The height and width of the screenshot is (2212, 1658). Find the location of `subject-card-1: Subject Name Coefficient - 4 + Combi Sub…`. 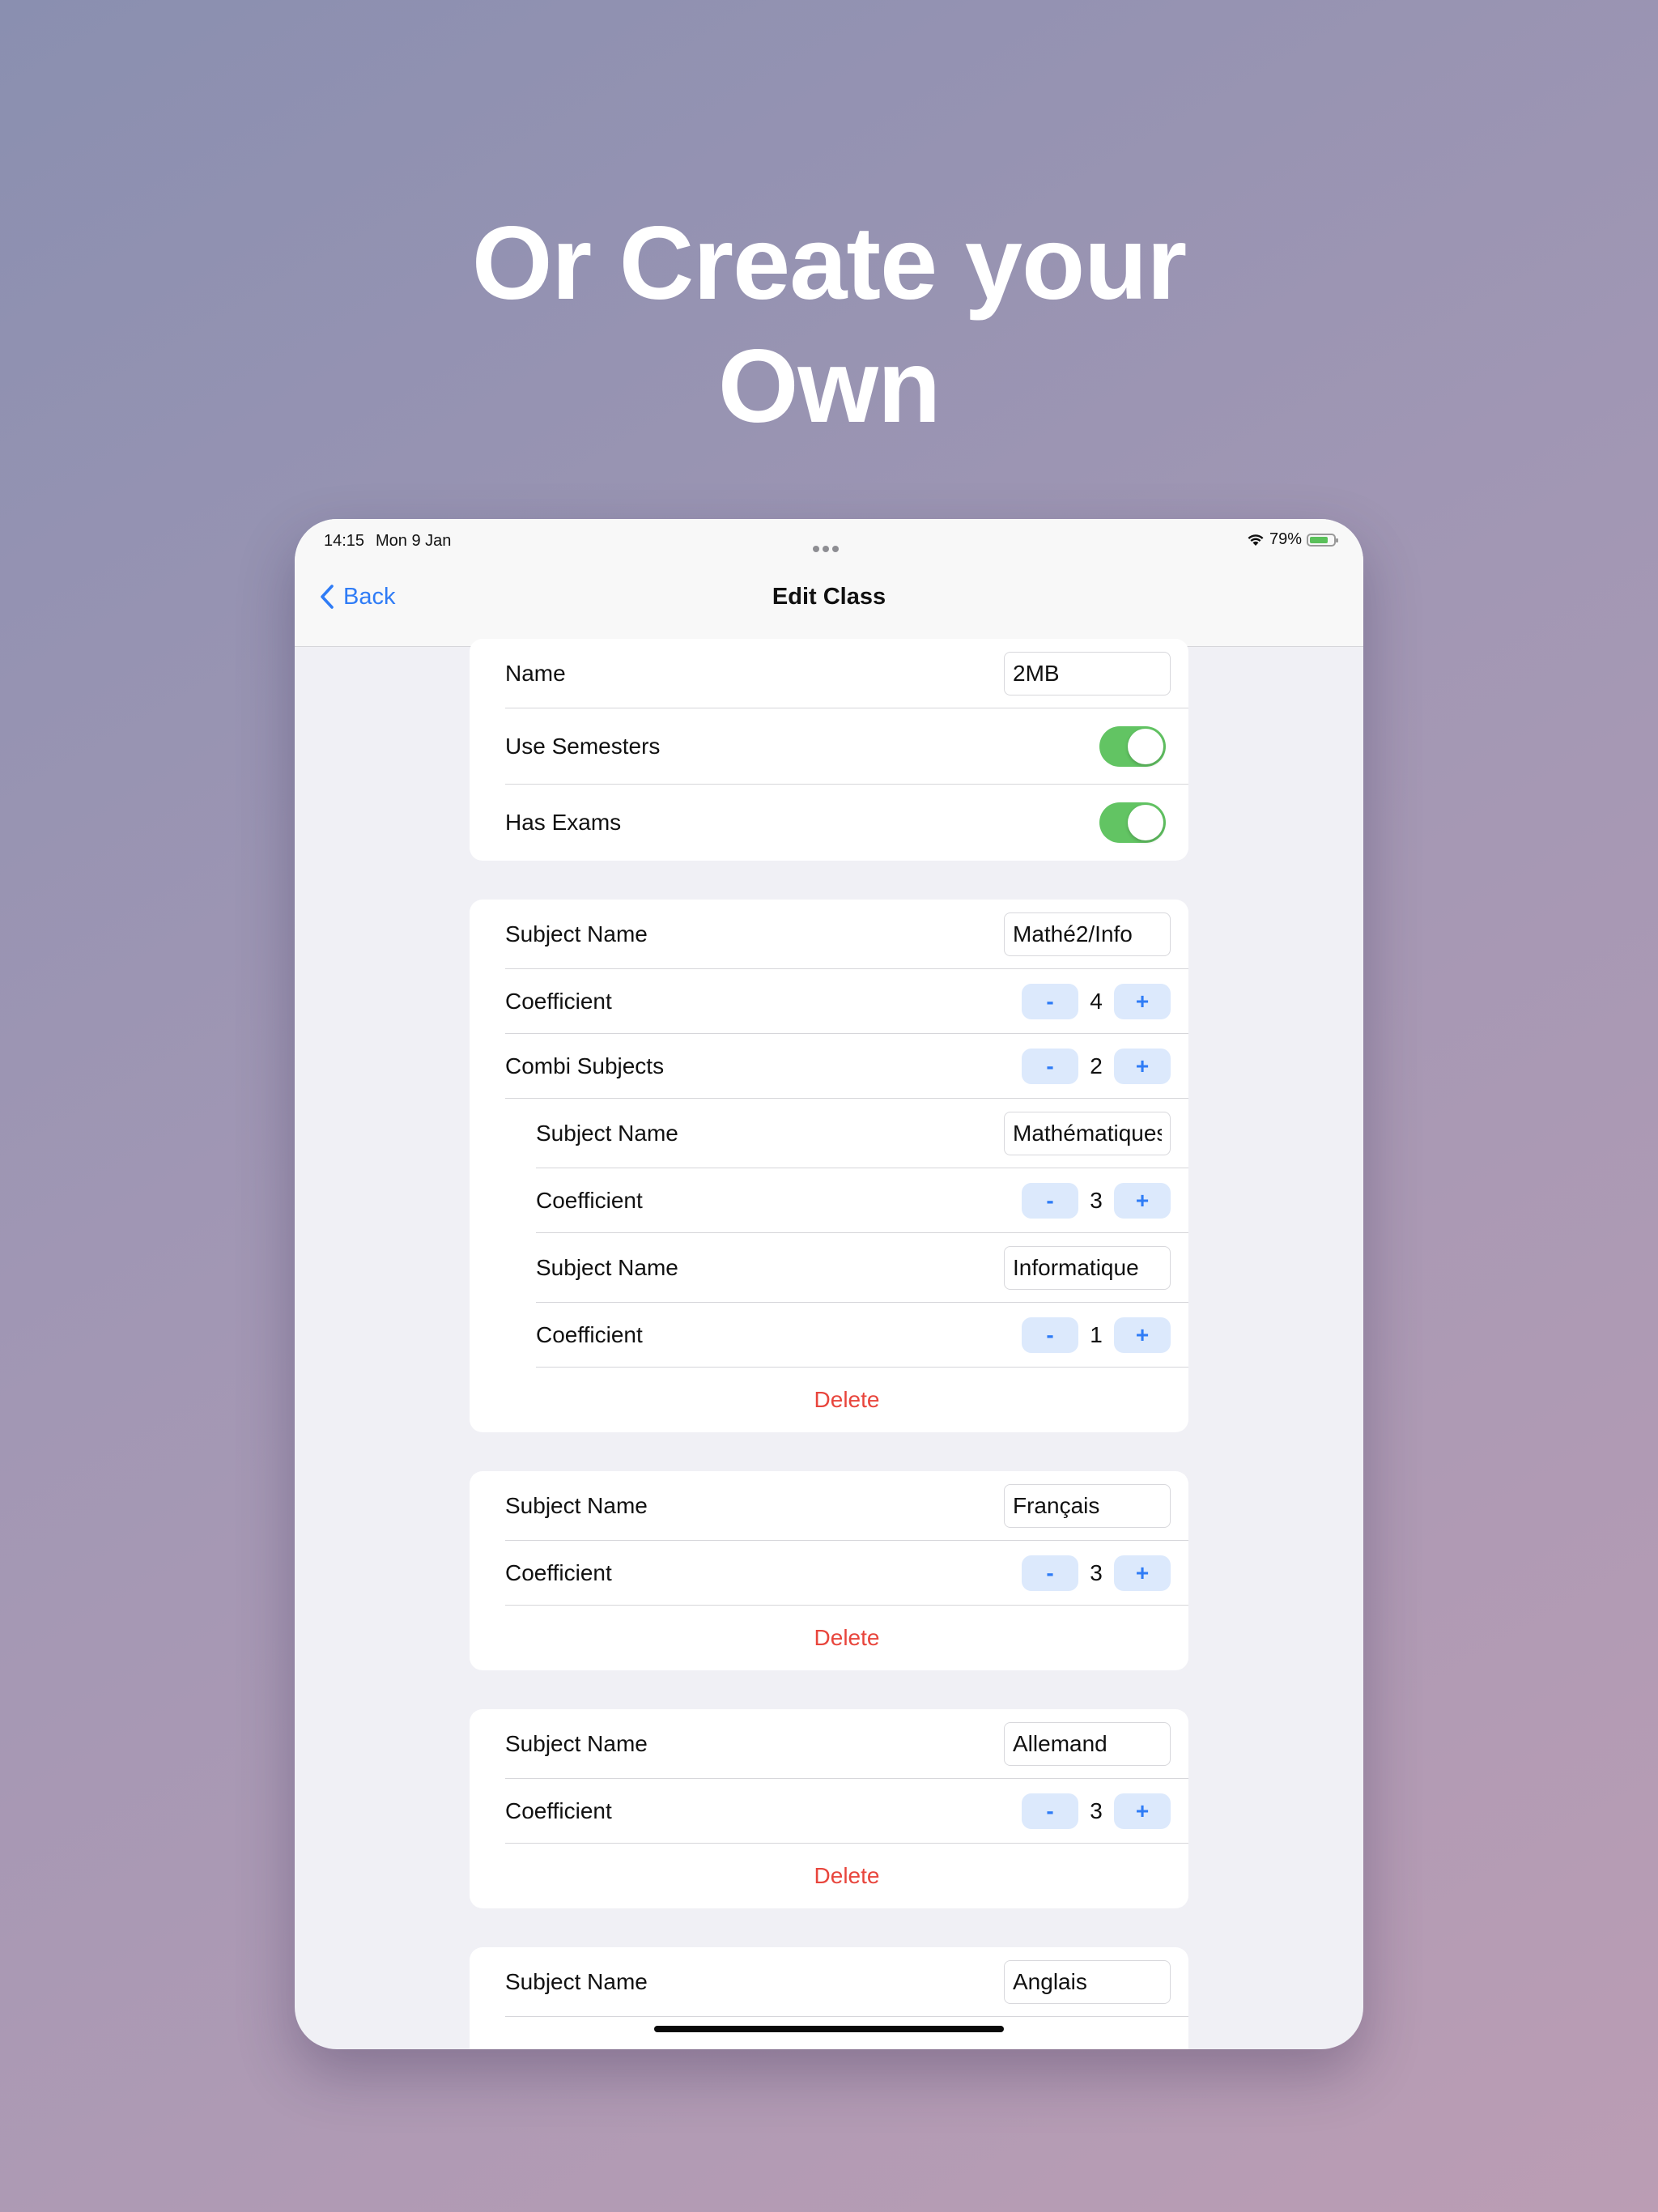

subject-card-1: Subject Name Coefficient - 4 + Combi Sub… is located at coordinates (829, 1166).